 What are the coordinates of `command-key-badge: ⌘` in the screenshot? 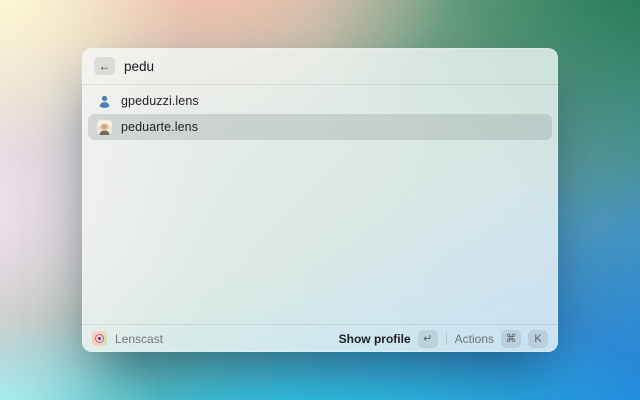 It's located at (511, 338).